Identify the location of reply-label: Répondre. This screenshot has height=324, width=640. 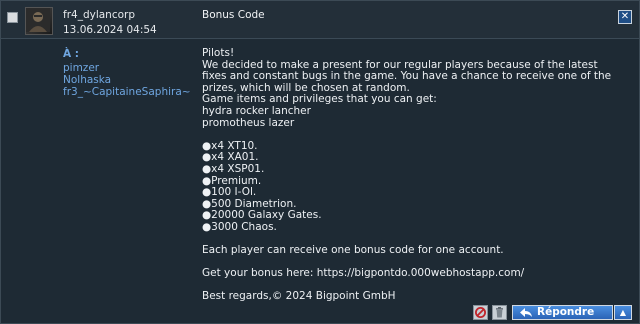
(566, 312).